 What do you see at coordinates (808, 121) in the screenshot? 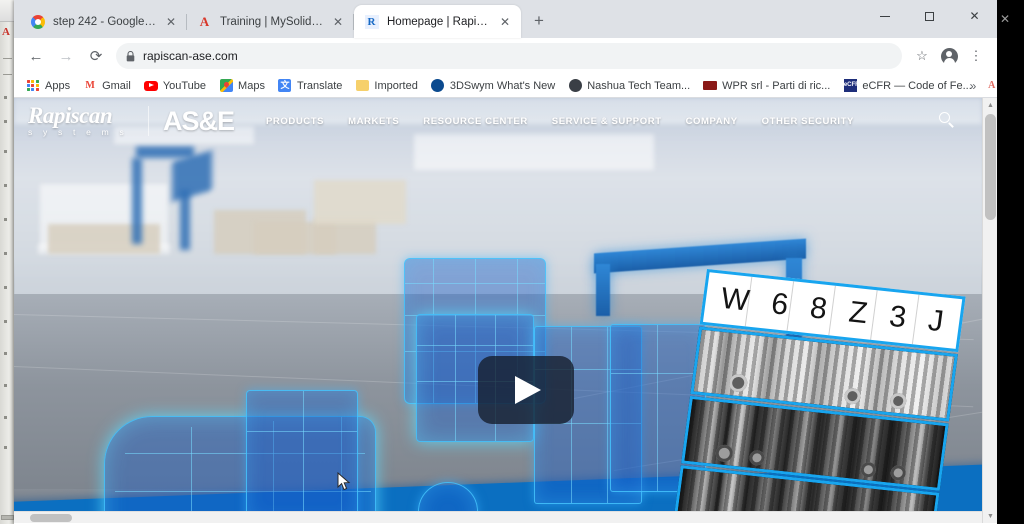
I see `nav-item-other-security: OTHER SECURITY` at bounding box center [808, 121].